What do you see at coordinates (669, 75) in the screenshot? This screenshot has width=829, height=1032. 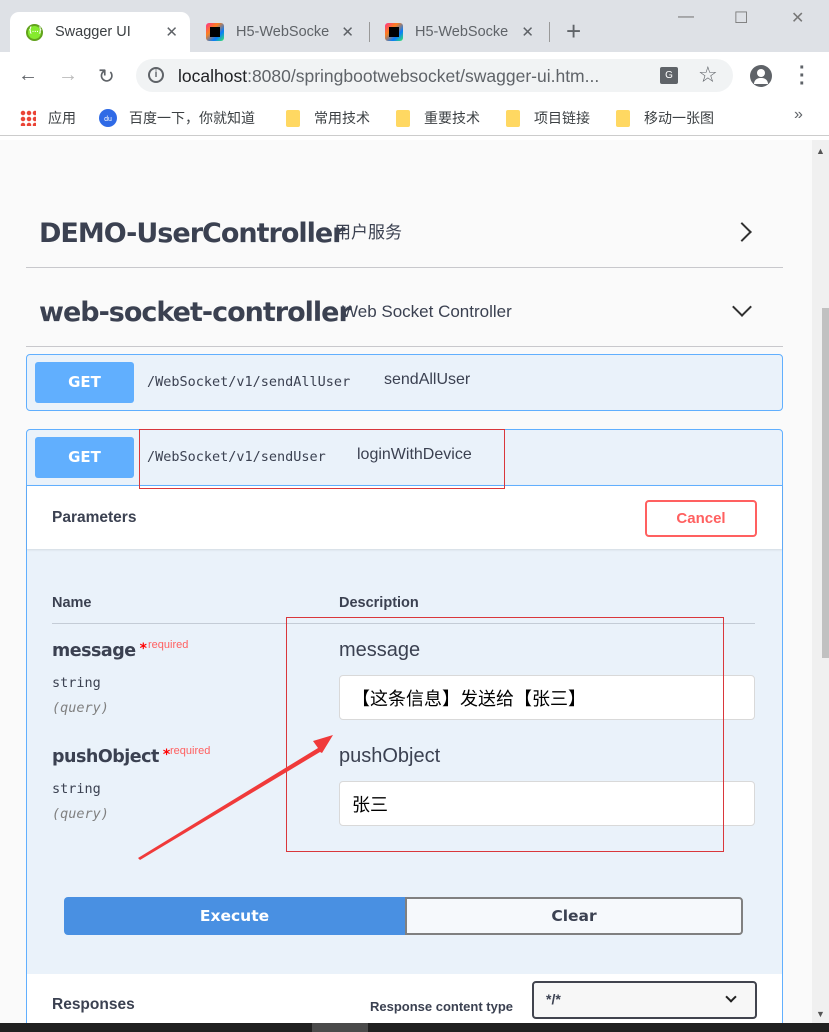 I see `translate-icon: G` at bounding box center [669, 75].